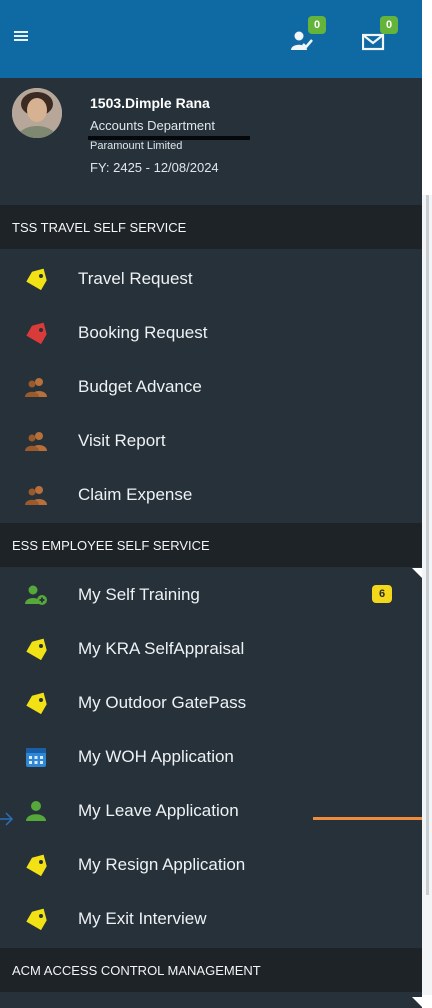 The image size is (432, 1008). I want to click on menu-item-my-outdoor-gatepass: My Outdoor GatePass, so click(211, 703).